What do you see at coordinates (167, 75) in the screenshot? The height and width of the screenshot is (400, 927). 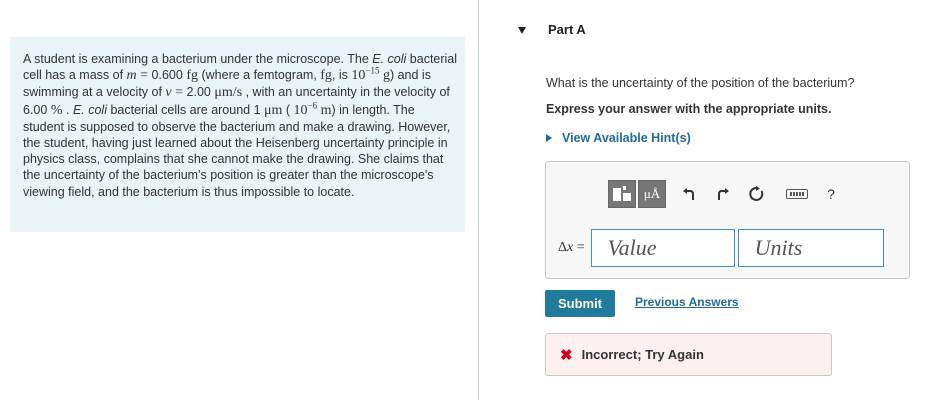 I see `mass-value: 0.600` at bounding box center [167, 75].